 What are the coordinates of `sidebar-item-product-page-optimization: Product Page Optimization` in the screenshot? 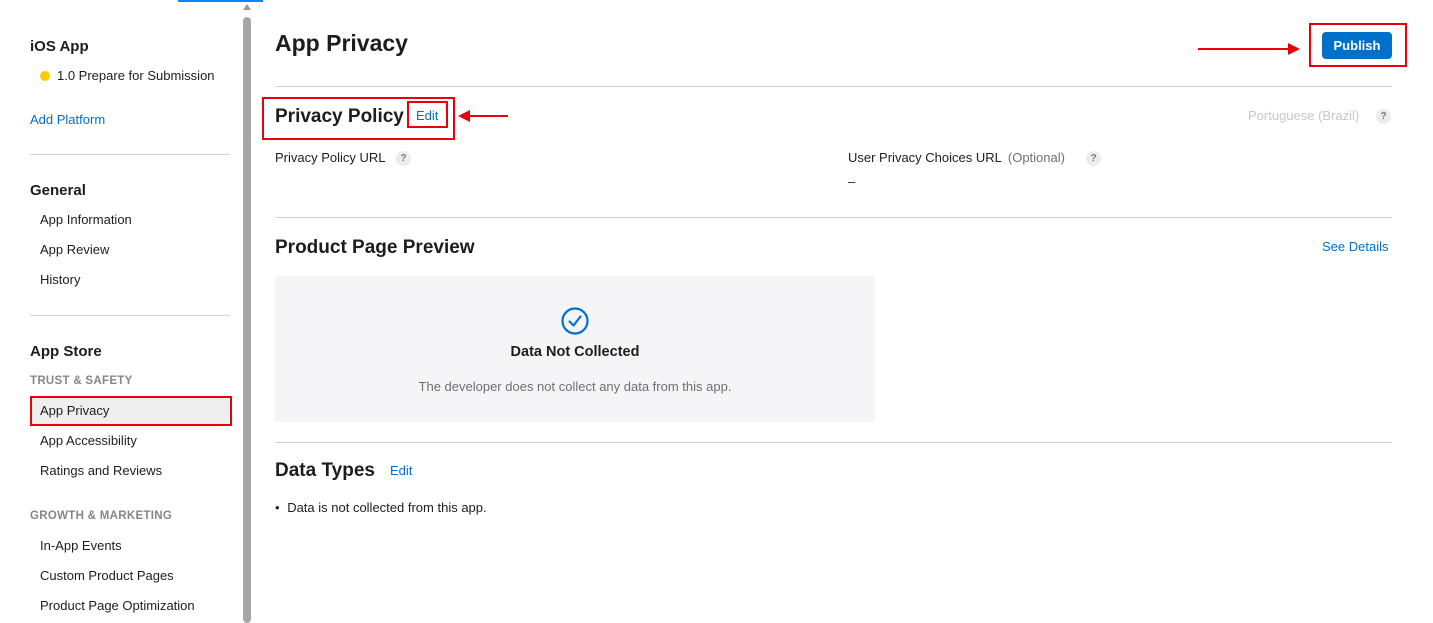 It's located at (117, 605).